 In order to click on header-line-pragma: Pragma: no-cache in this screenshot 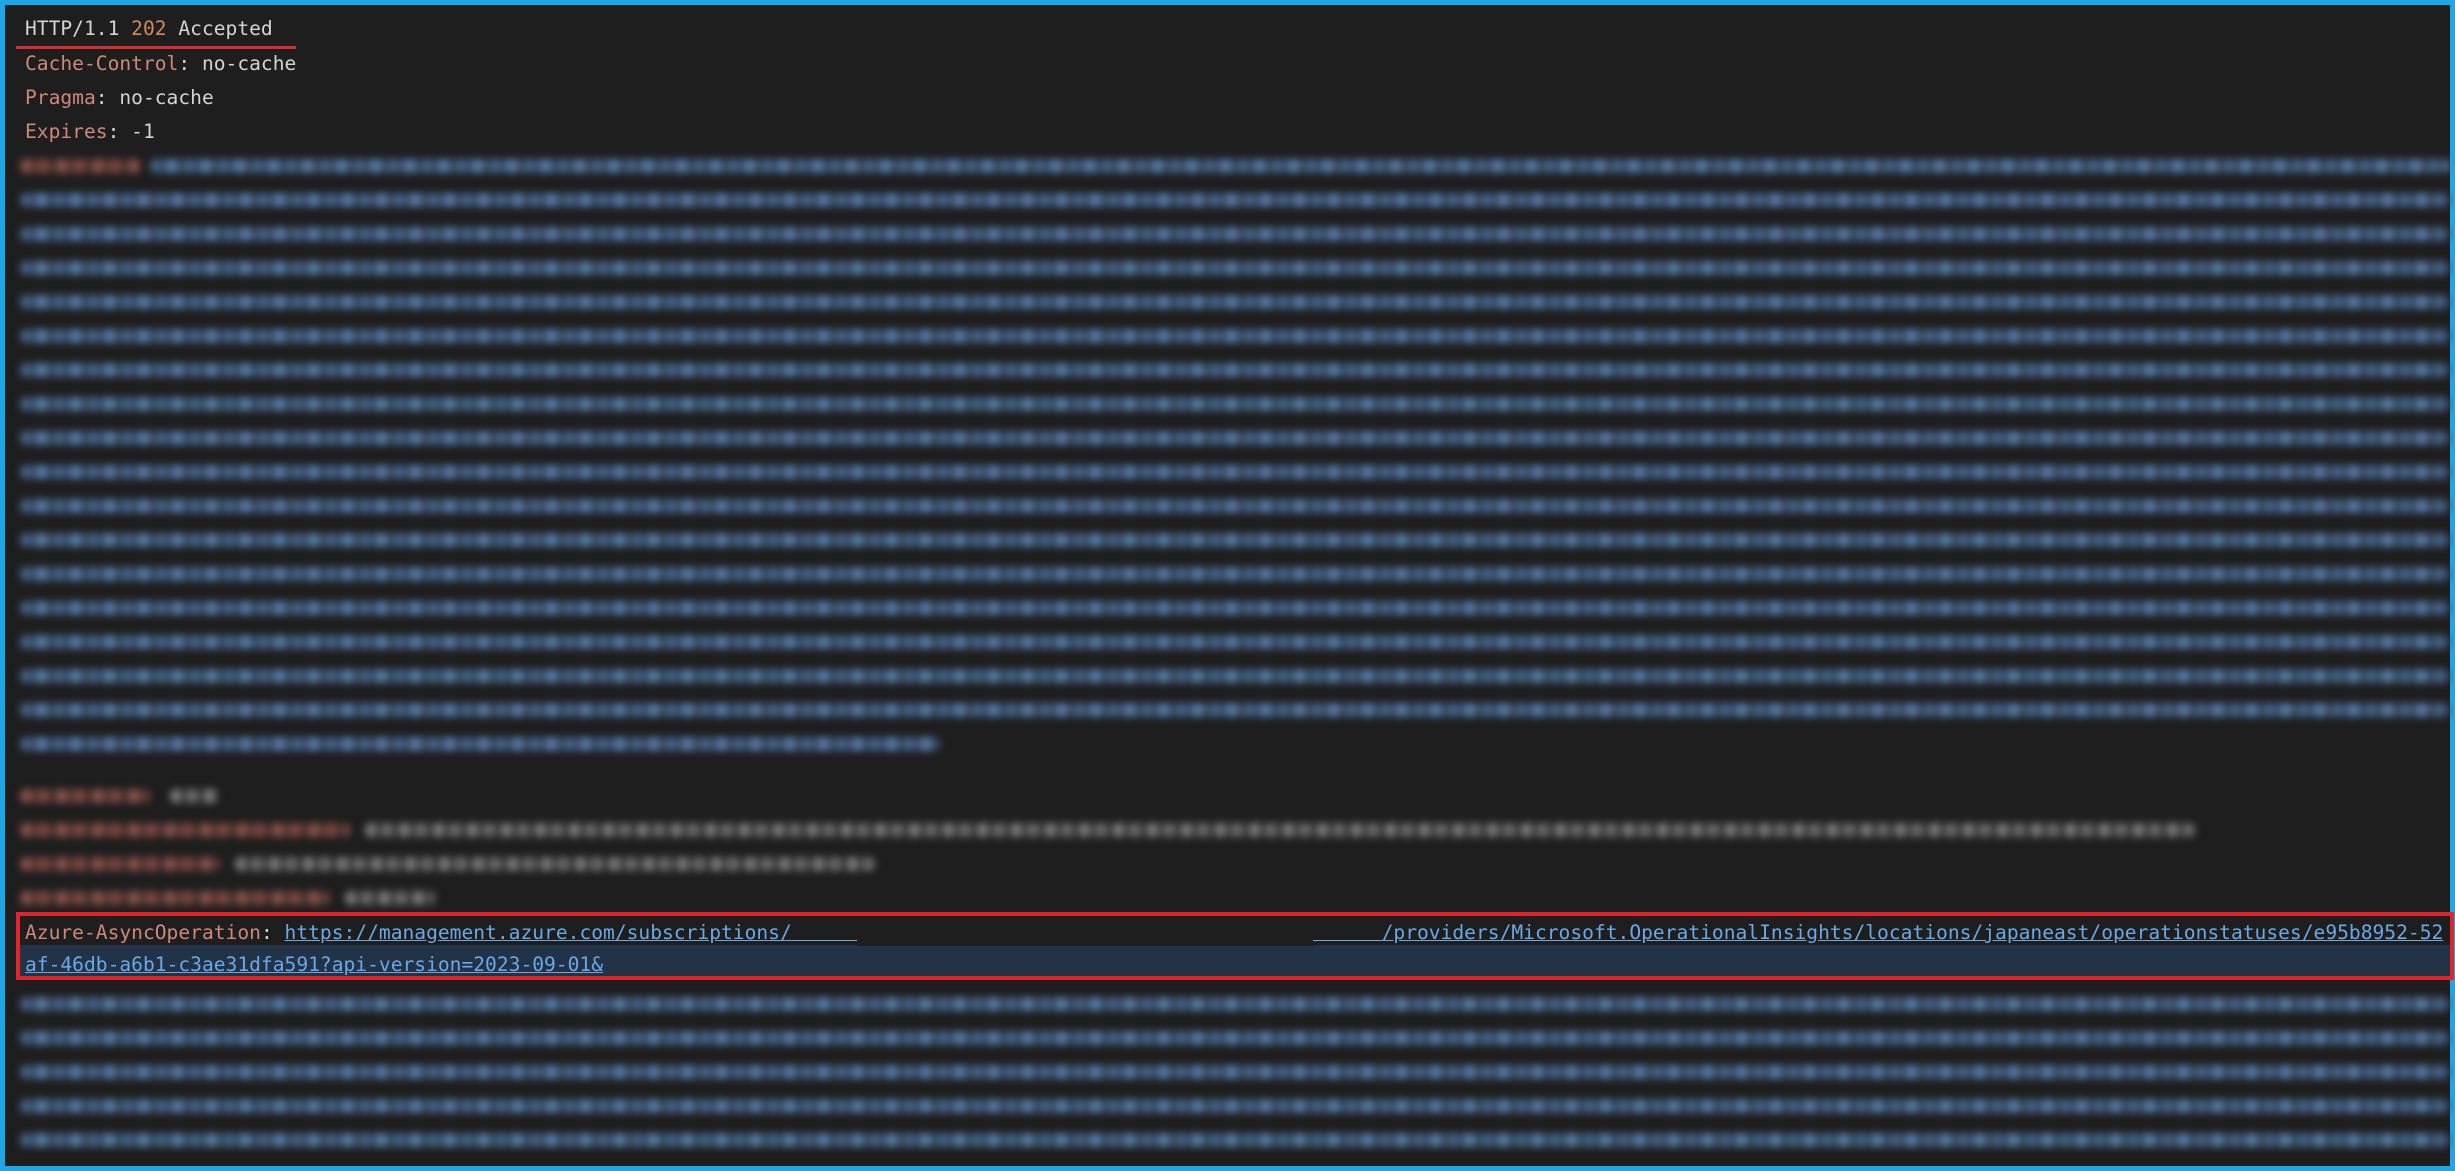, I will do `click(119, 97)`.